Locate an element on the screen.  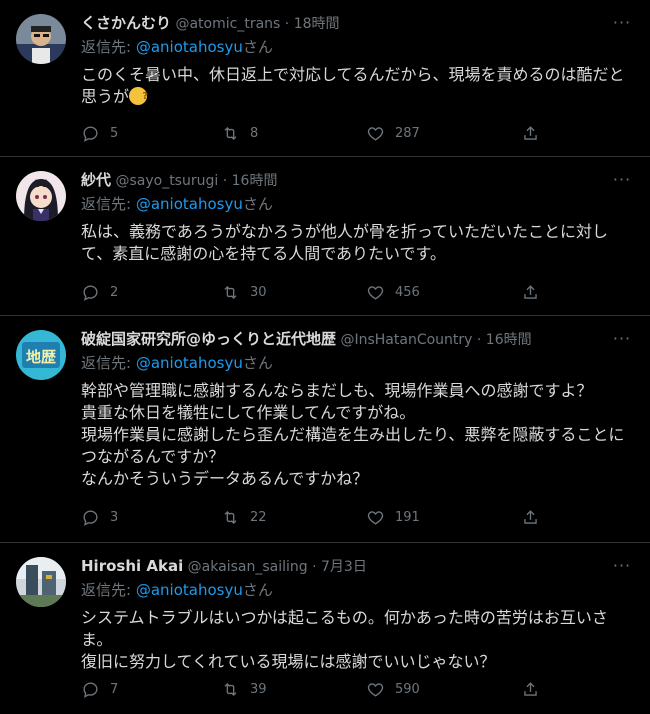
display-name: くさかんむり is located at coordinates (126, 23).